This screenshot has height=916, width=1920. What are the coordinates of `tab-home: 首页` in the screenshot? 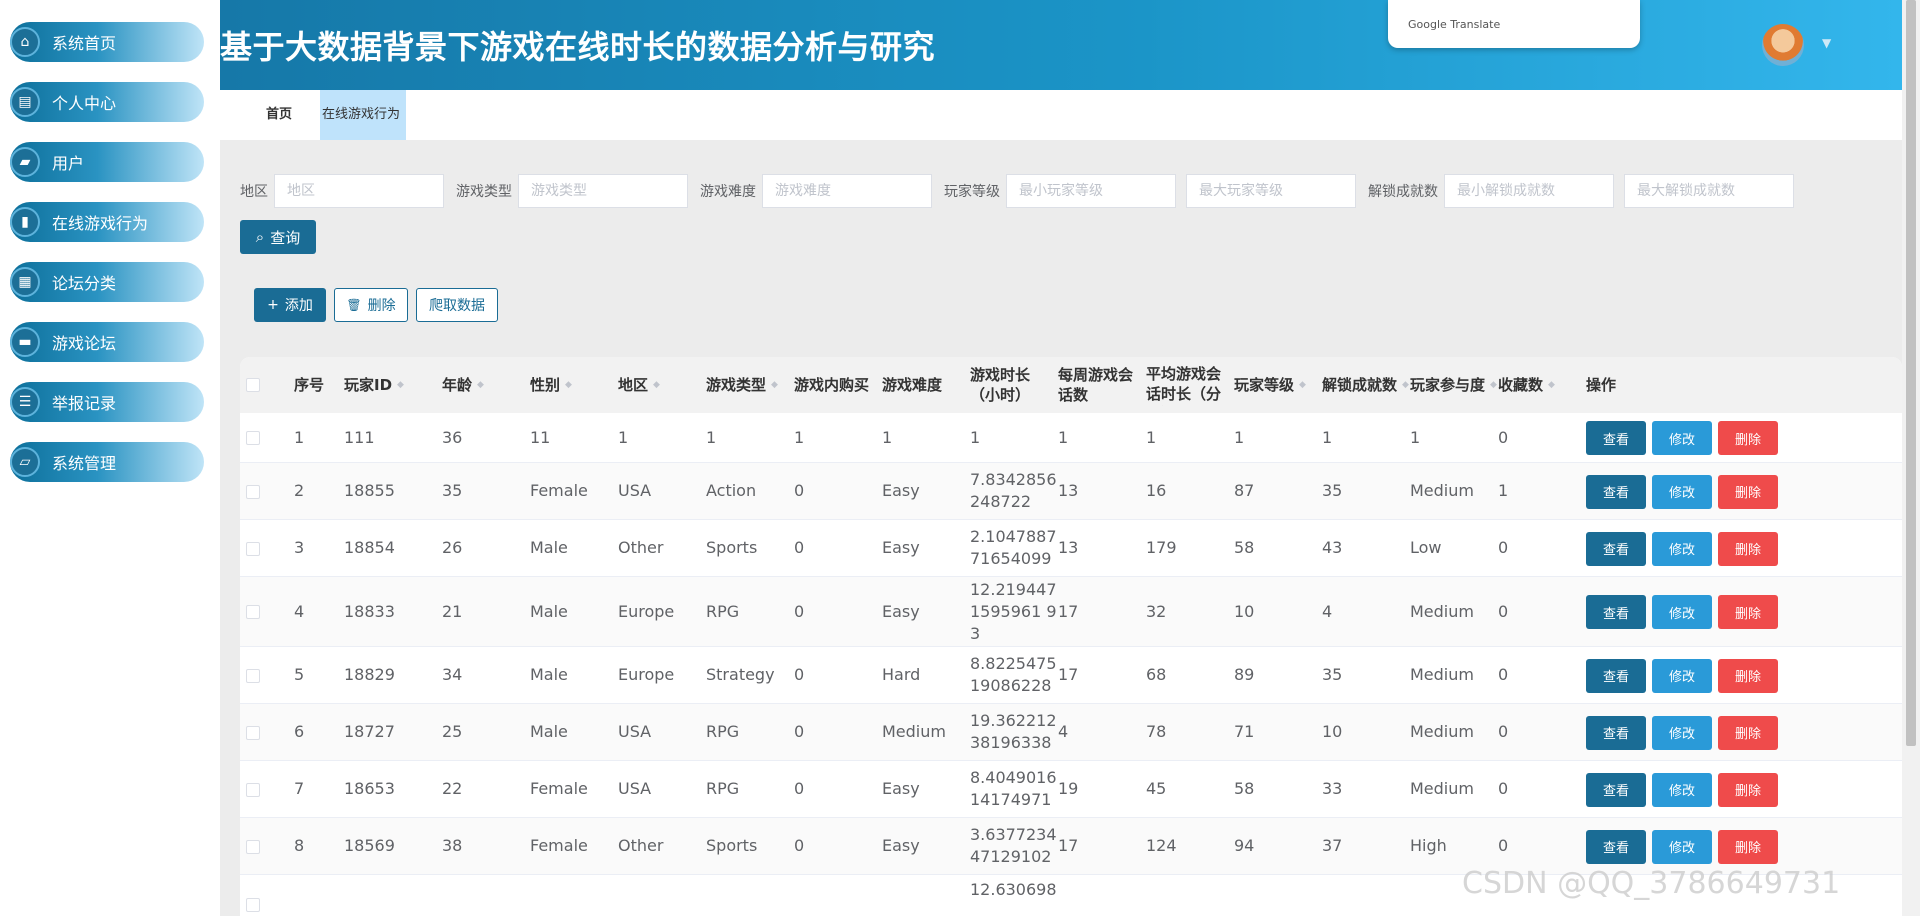 It's located at (279, 115).